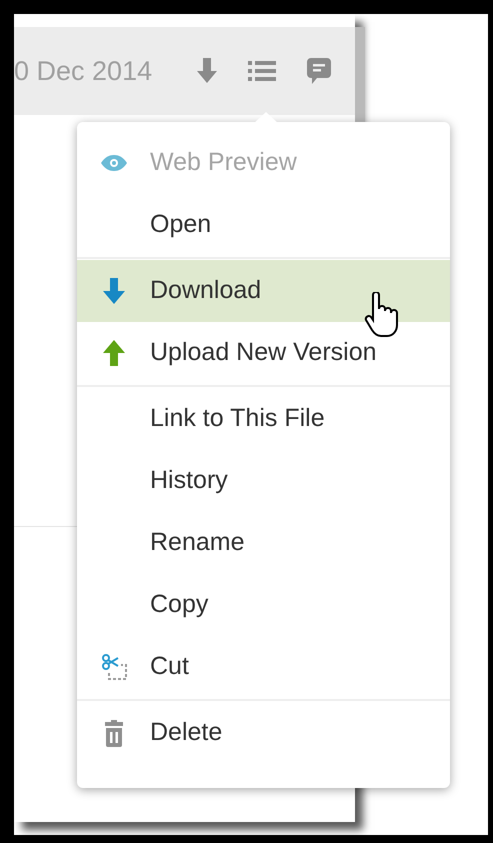 This screenshot has width=493, height=843. What do you see at coordinates (114, 353) in the screenshot?
I see `arrow-up-icon` at bounding box center [114, 353].